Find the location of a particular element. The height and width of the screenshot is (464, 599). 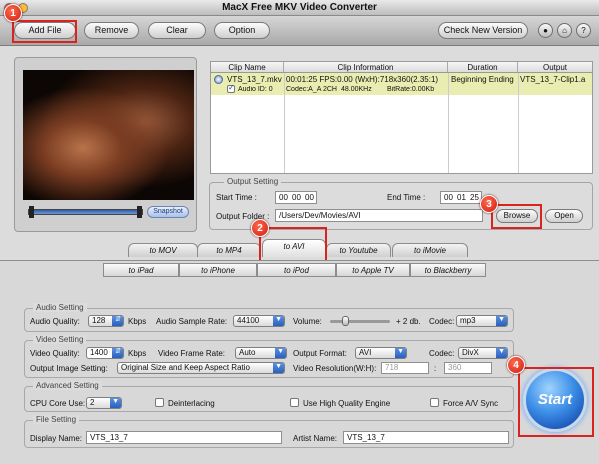

file-setting-legend: File Setting is located at coordinates (56, 419).